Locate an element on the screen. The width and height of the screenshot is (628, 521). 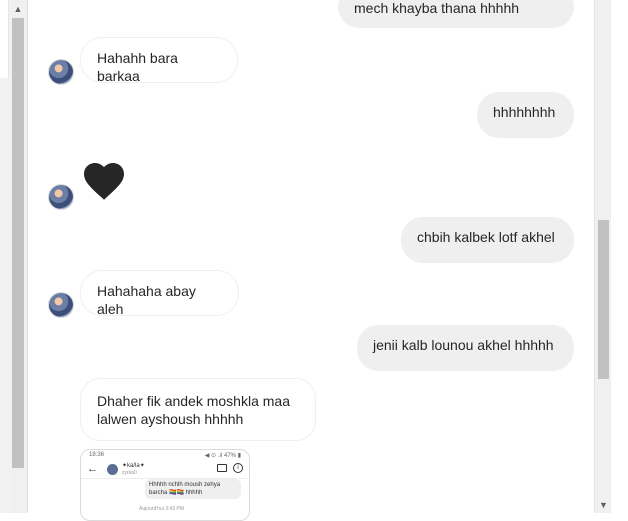
left-scroll-thumb is located at coordinates (18, 243).